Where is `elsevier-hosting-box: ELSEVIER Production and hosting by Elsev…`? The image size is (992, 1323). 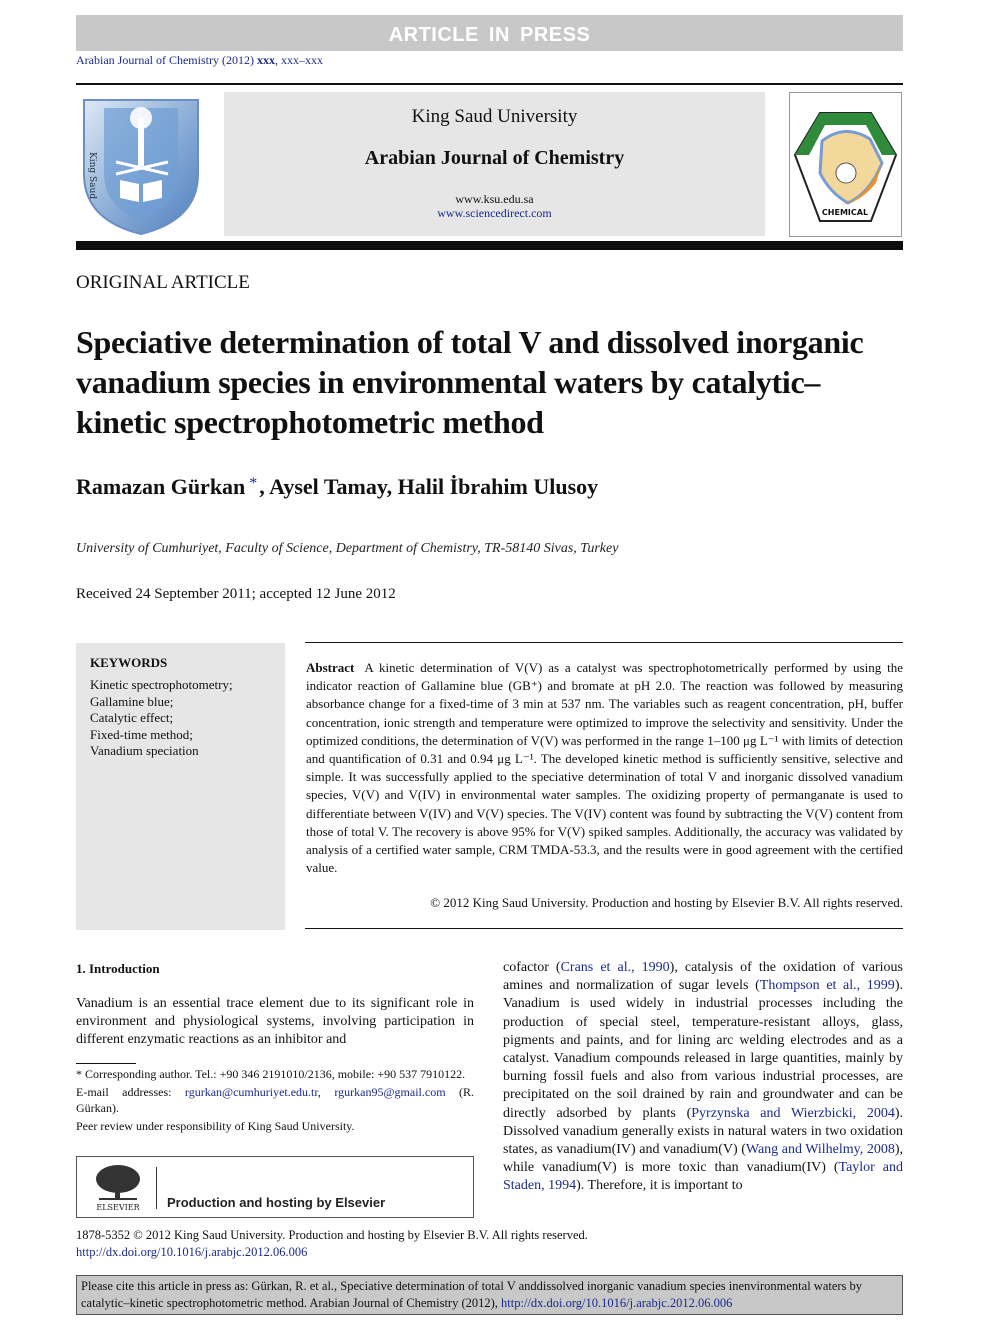
elsevier-hosting-box: ELSEVIER Production and hosting by Elsev… is located at coordinates (275, 1187).